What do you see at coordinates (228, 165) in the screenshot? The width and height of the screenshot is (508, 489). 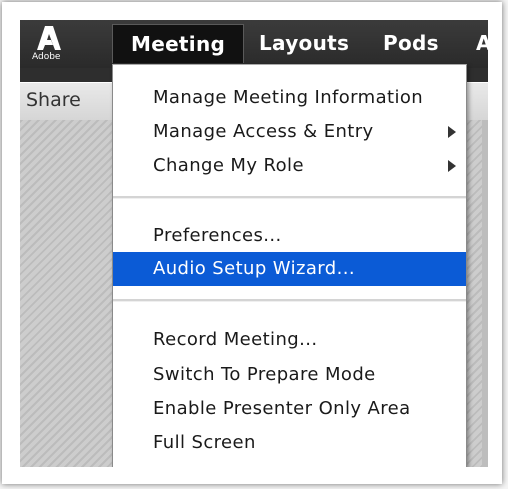 I see `menu-item-label: Change My Role` at bounding box center [228, 165].